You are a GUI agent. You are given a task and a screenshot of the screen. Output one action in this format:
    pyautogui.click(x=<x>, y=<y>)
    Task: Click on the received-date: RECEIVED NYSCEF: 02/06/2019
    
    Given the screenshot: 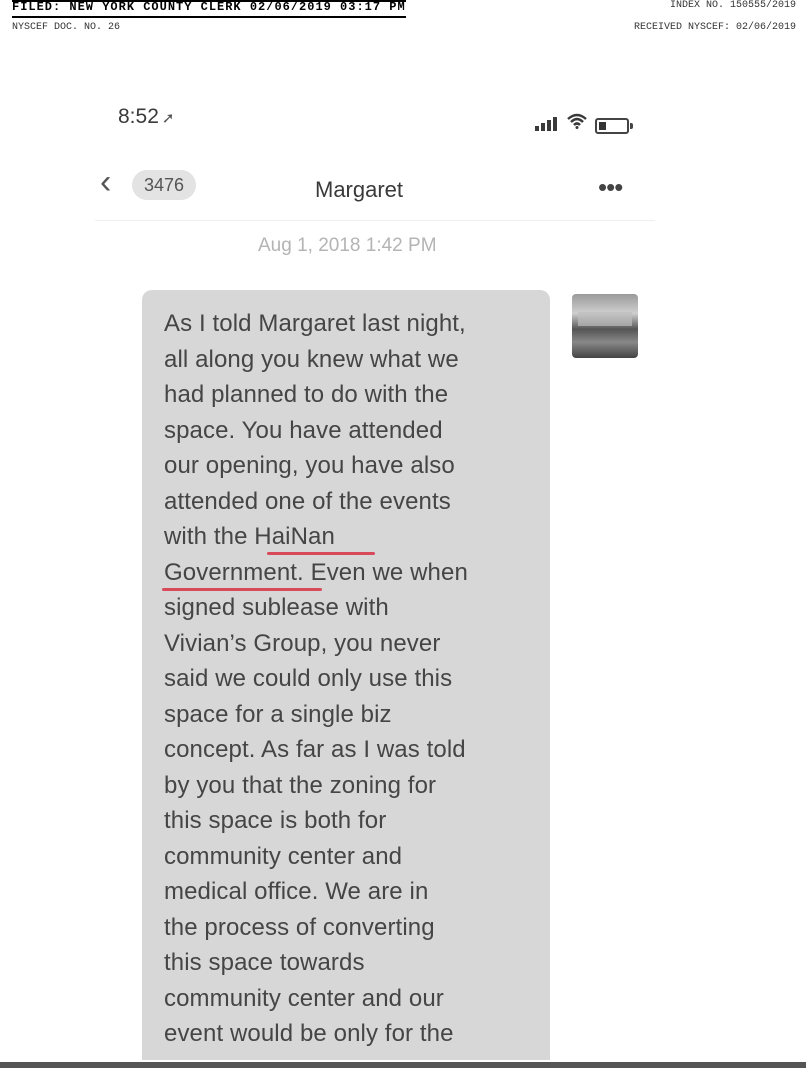 What is the action you would take?
    pyautogui.click(x=714, y=27)
    